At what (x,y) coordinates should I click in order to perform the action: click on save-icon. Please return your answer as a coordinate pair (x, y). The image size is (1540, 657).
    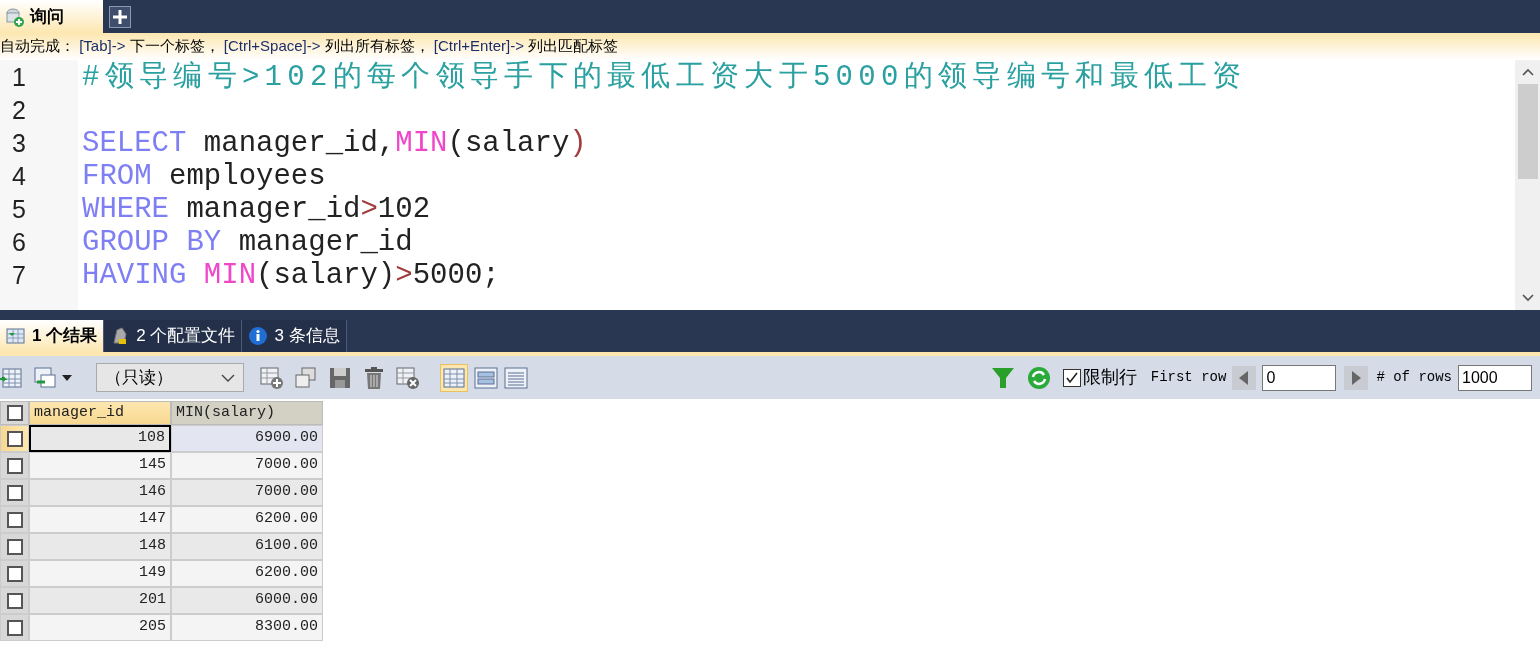
    Looking at the image, I should click on (340, 377).